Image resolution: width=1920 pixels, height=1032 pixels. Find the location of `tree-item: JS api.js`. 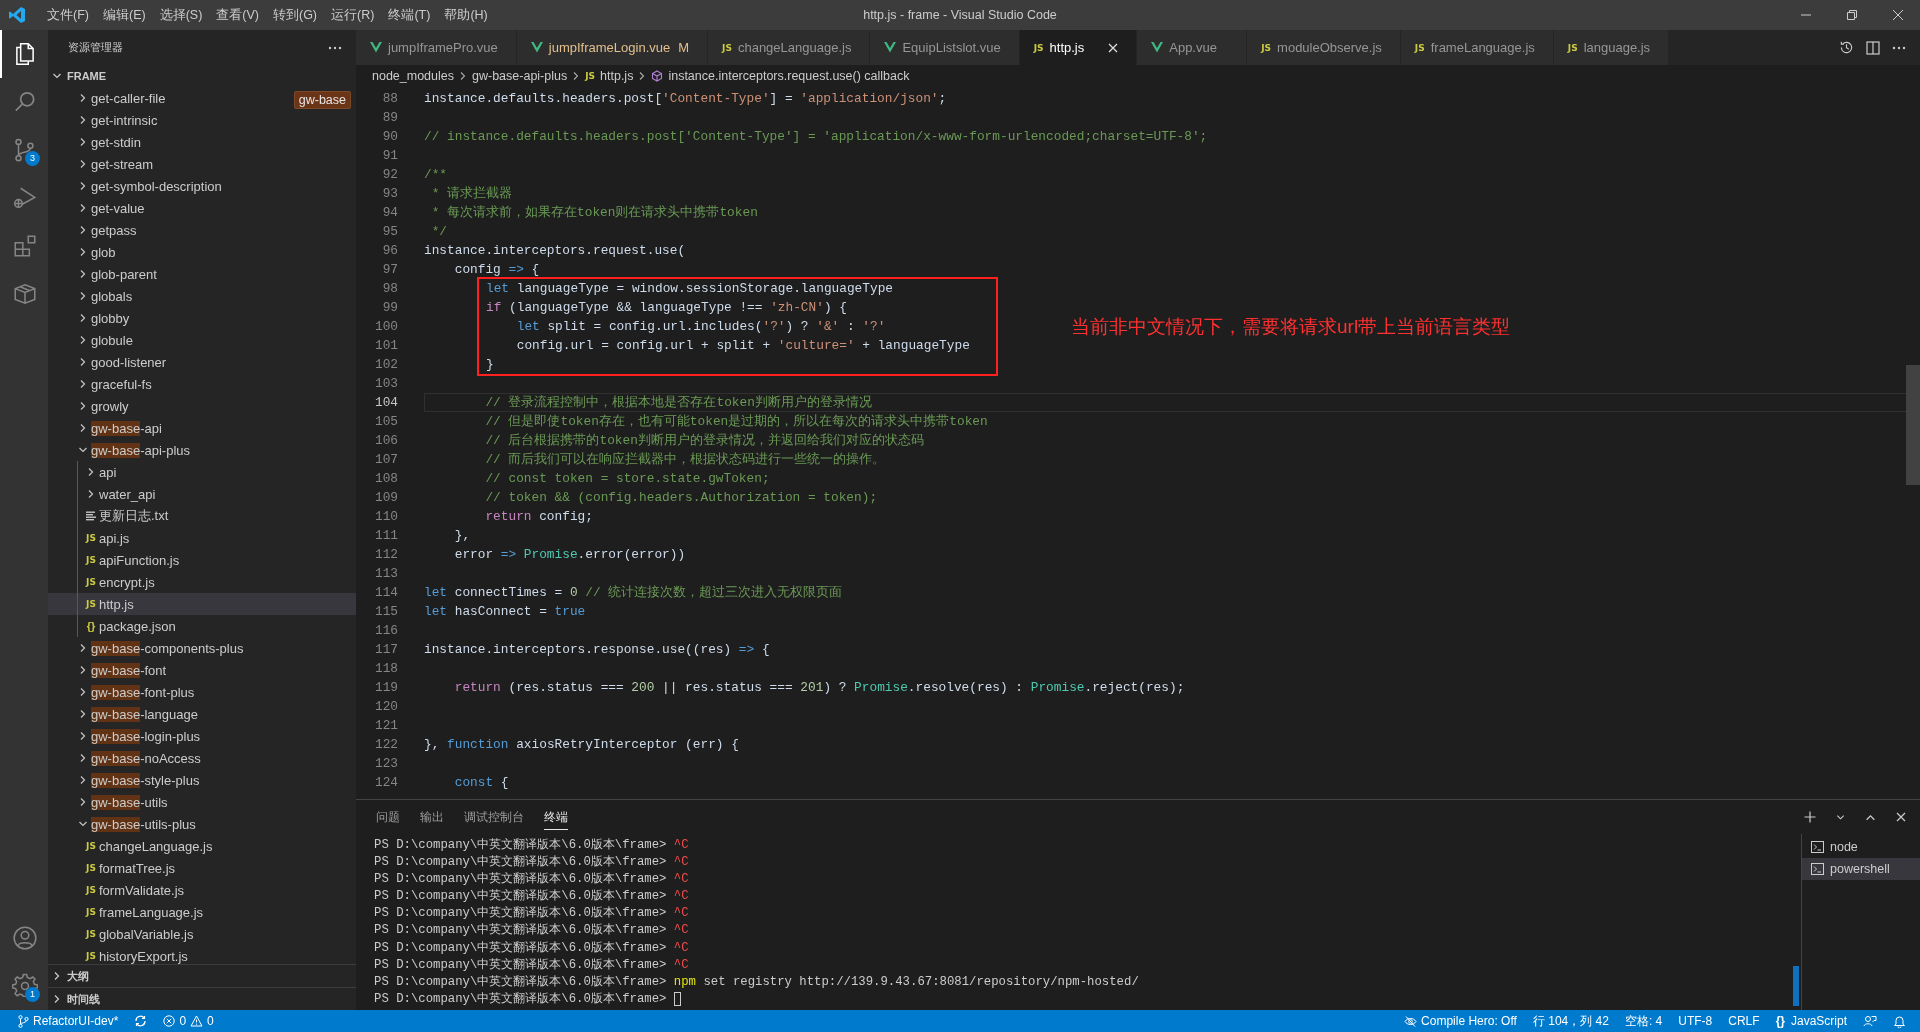

tree-item: JS api.js is located at coordinates (148, 538).